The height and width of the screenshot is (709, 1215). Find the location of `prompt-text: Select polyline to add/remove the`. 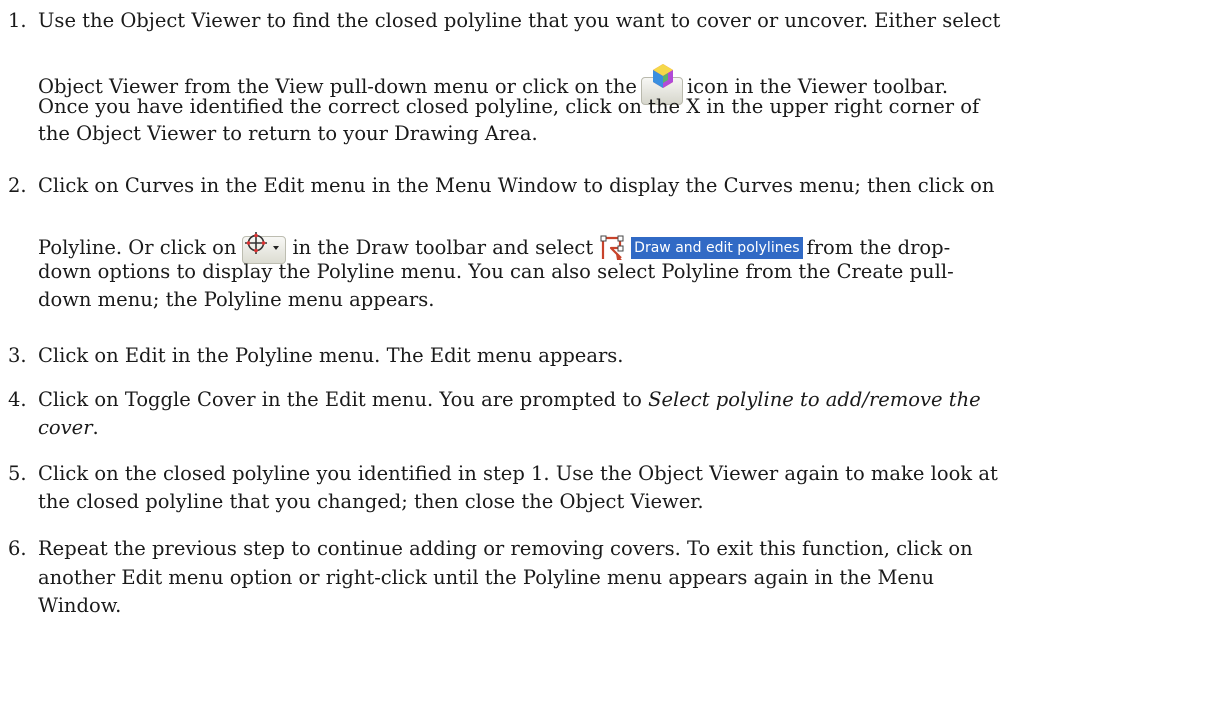

prompt-text: Select polyline to add/remove the is located at coordinates (814, 399).